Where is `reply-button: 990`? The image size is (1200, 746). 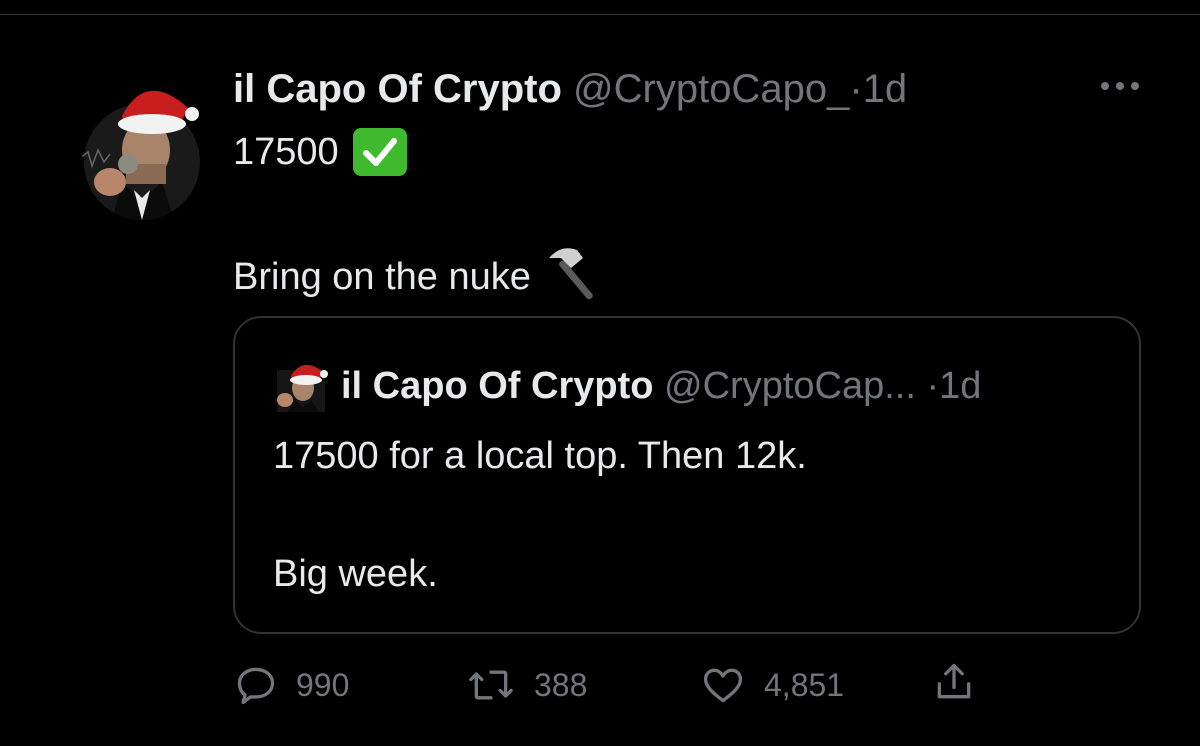 reply-button: 990 is located at coordinates (291, 685).